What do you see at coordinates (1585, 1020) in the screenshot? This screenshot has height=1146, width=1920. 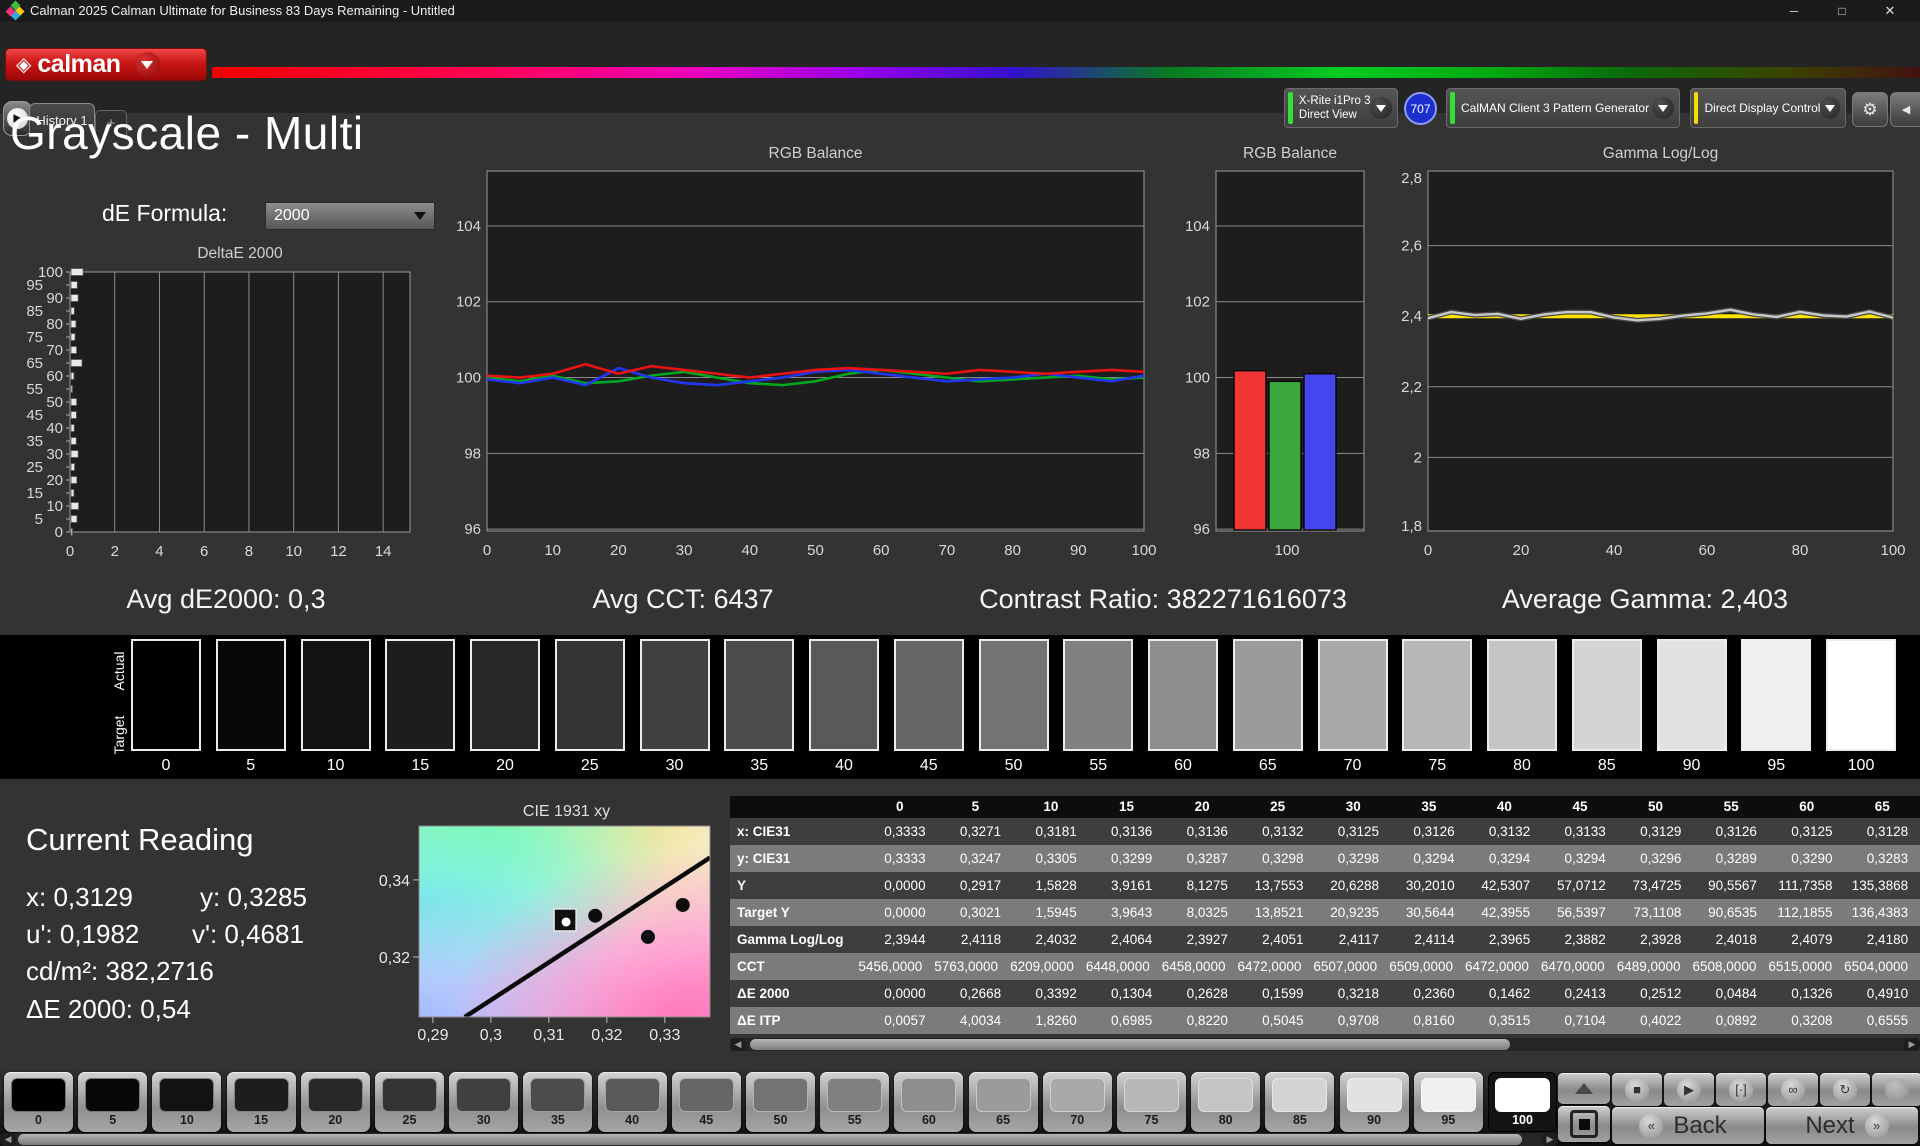 I see `table-cell: 0,7104` at bounding box center [1585, 1020].